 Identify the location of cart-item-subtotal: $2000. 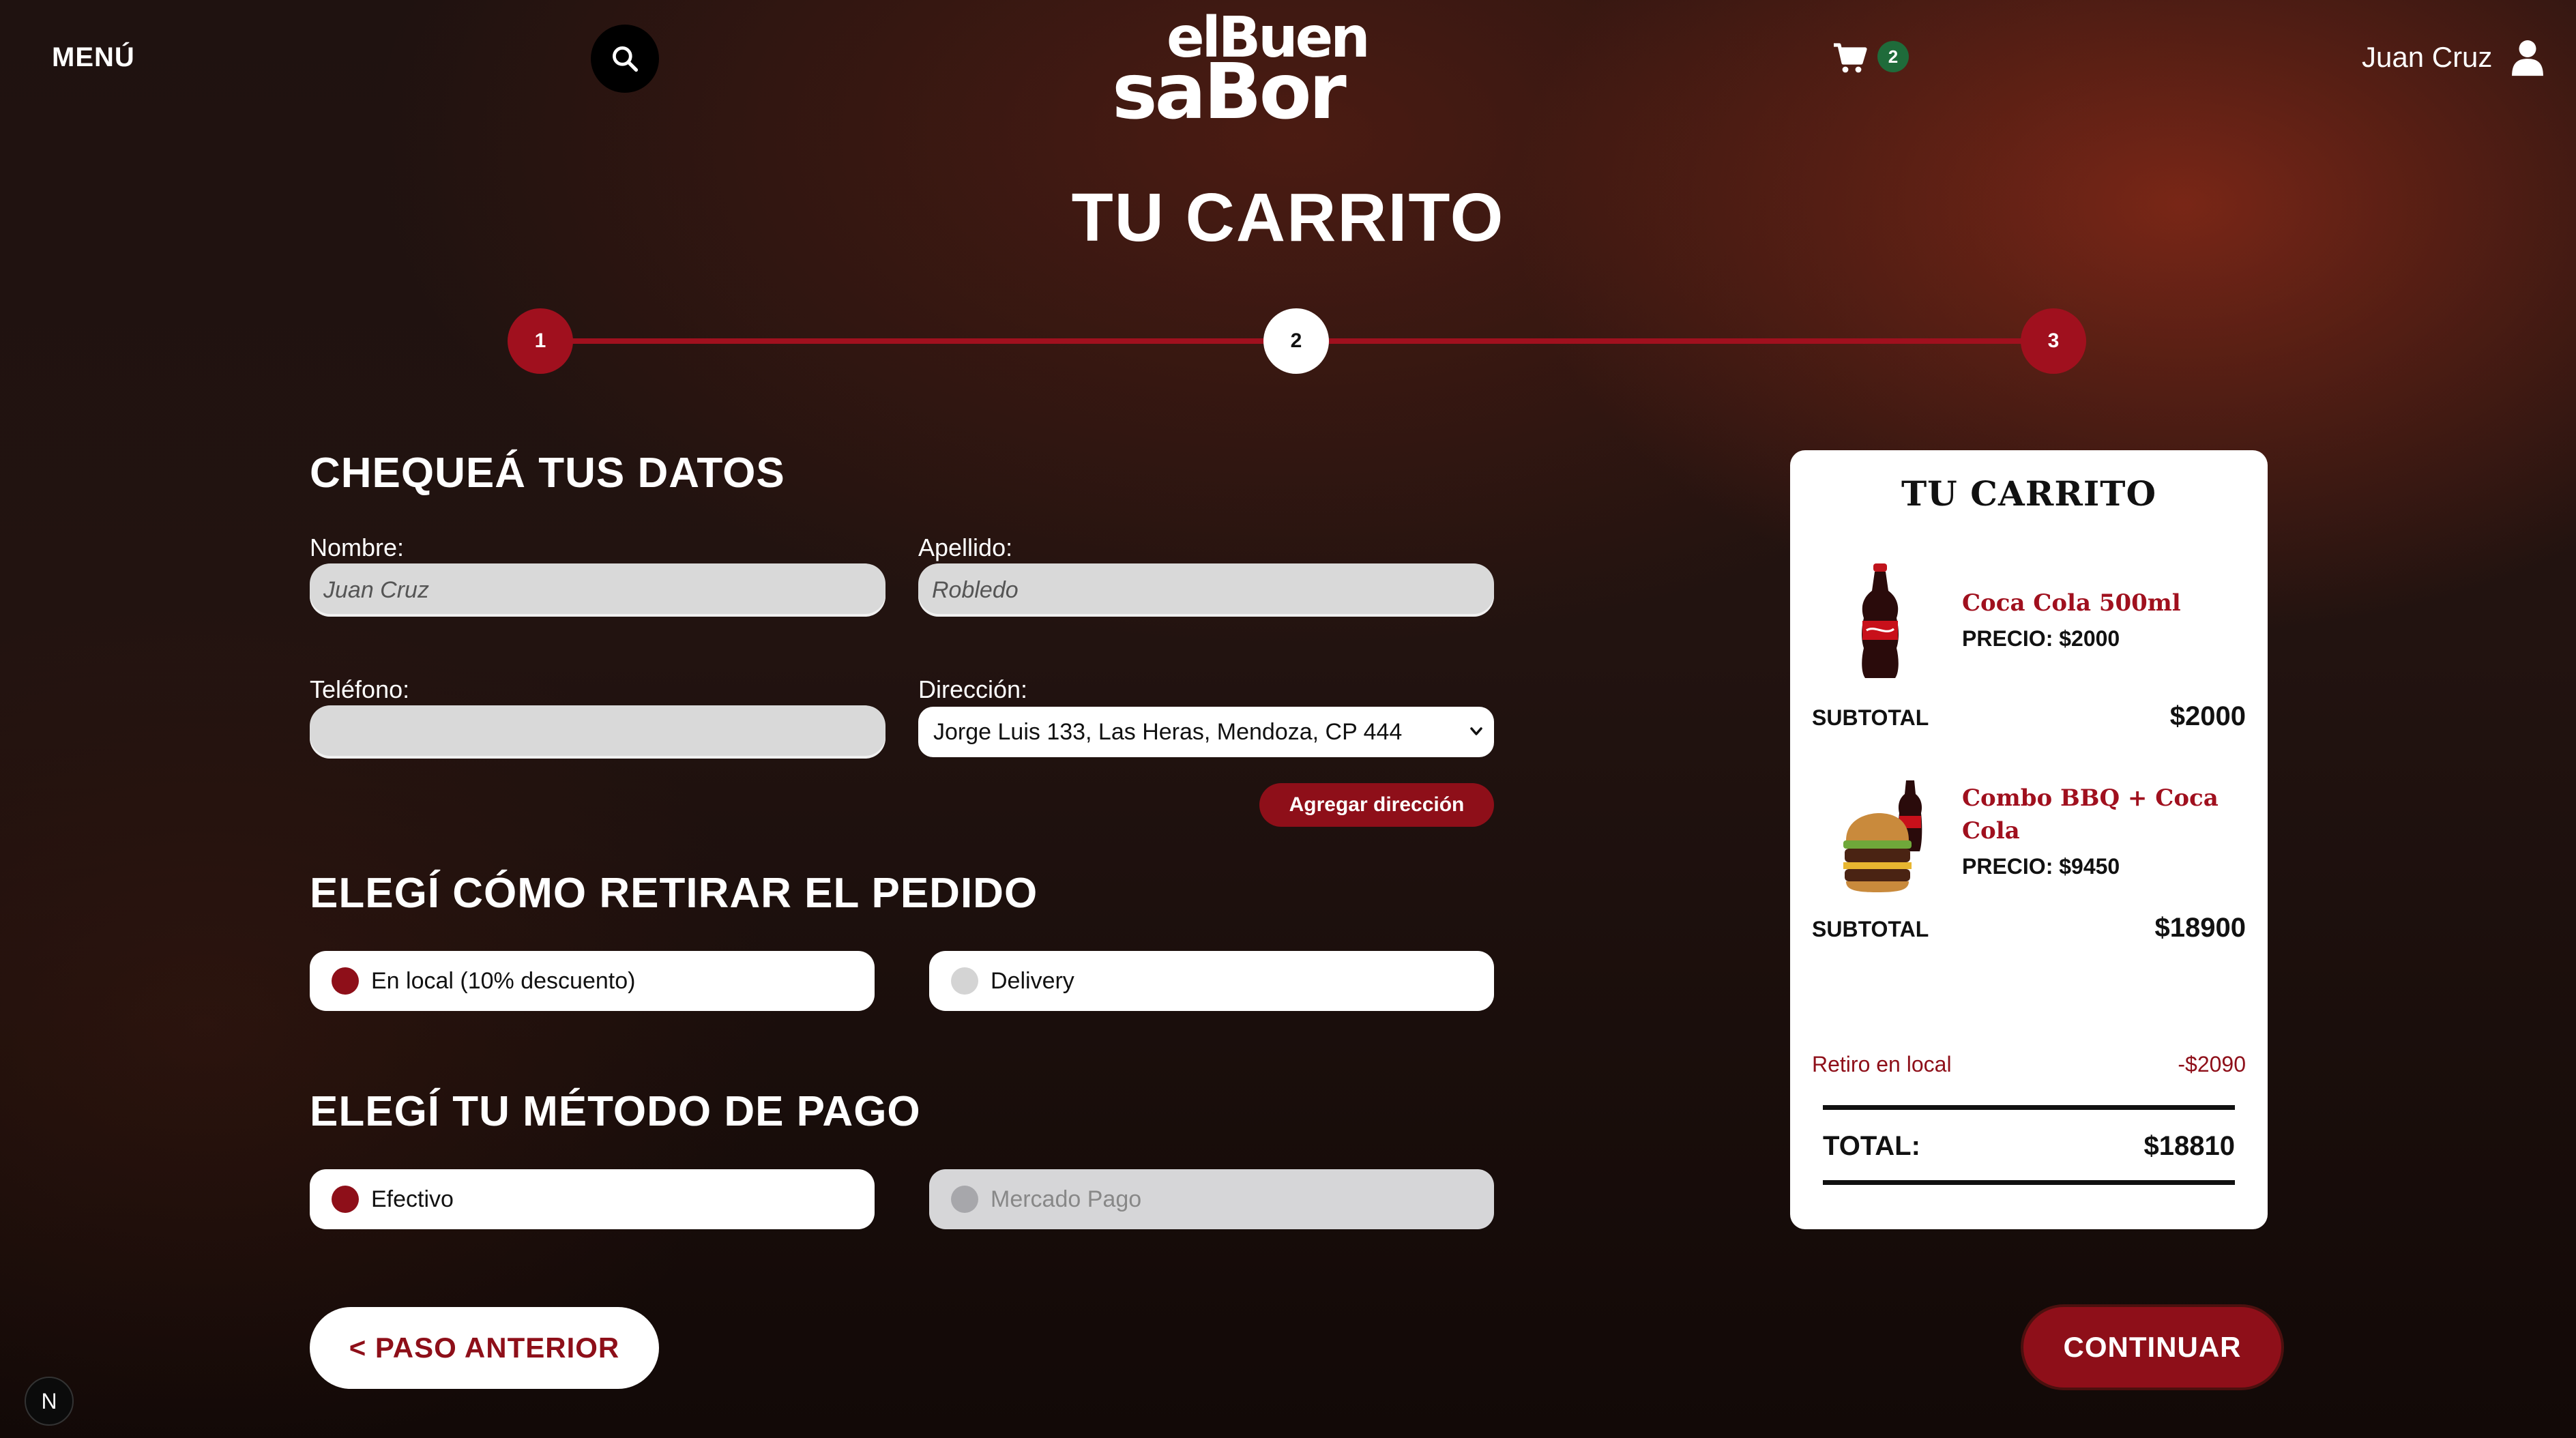
(2207, 716).